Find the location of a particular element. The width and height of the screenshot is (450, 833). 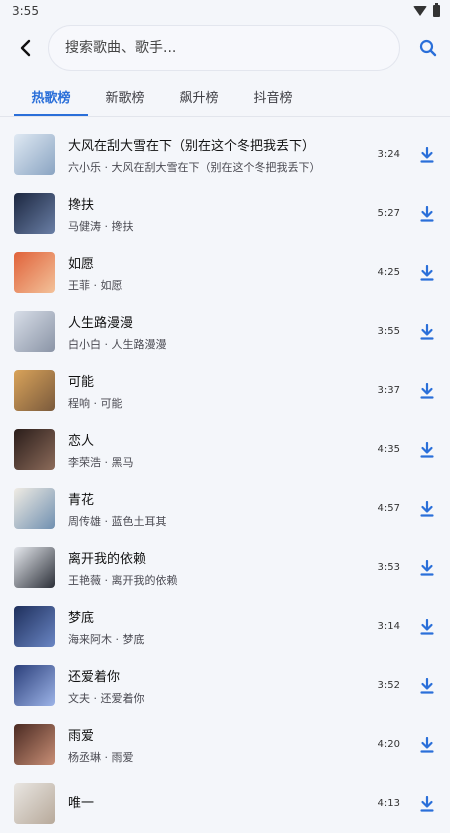

song-info: 青花周传雄 · 蓝色土耳其 is located at coordinates (217, 509).